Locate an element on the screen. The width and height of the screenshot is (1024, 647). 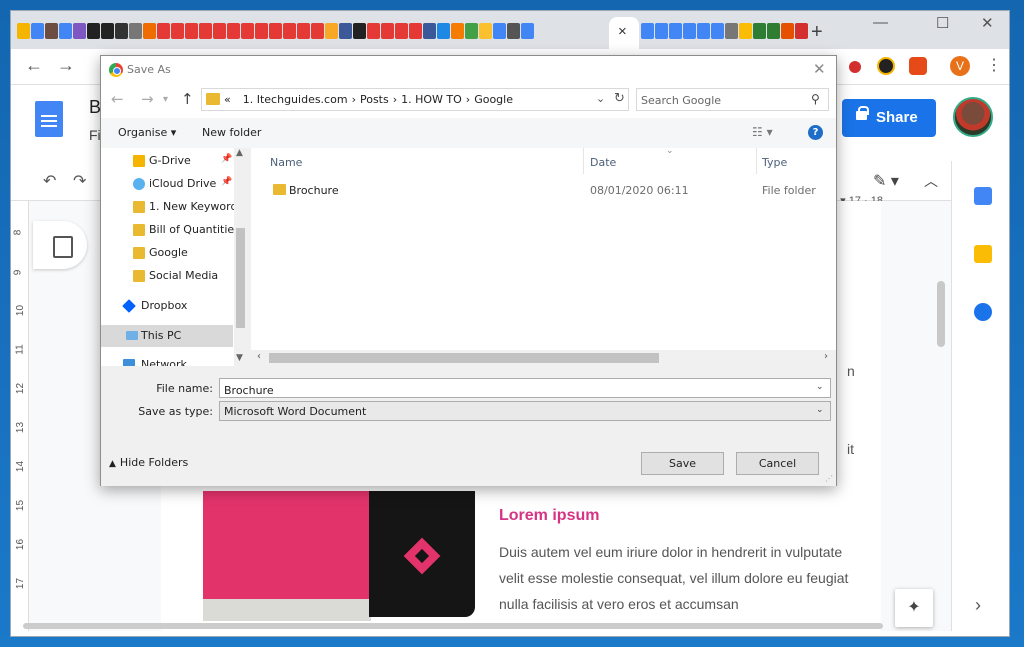
search-icon: ⚲ is located at coordinates (815, 99).